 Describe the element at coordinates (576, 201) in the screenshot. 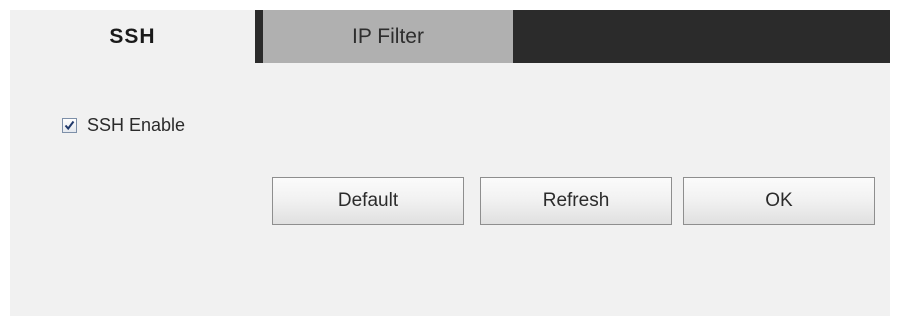

I see `refresh-button: Refresh` at that location.